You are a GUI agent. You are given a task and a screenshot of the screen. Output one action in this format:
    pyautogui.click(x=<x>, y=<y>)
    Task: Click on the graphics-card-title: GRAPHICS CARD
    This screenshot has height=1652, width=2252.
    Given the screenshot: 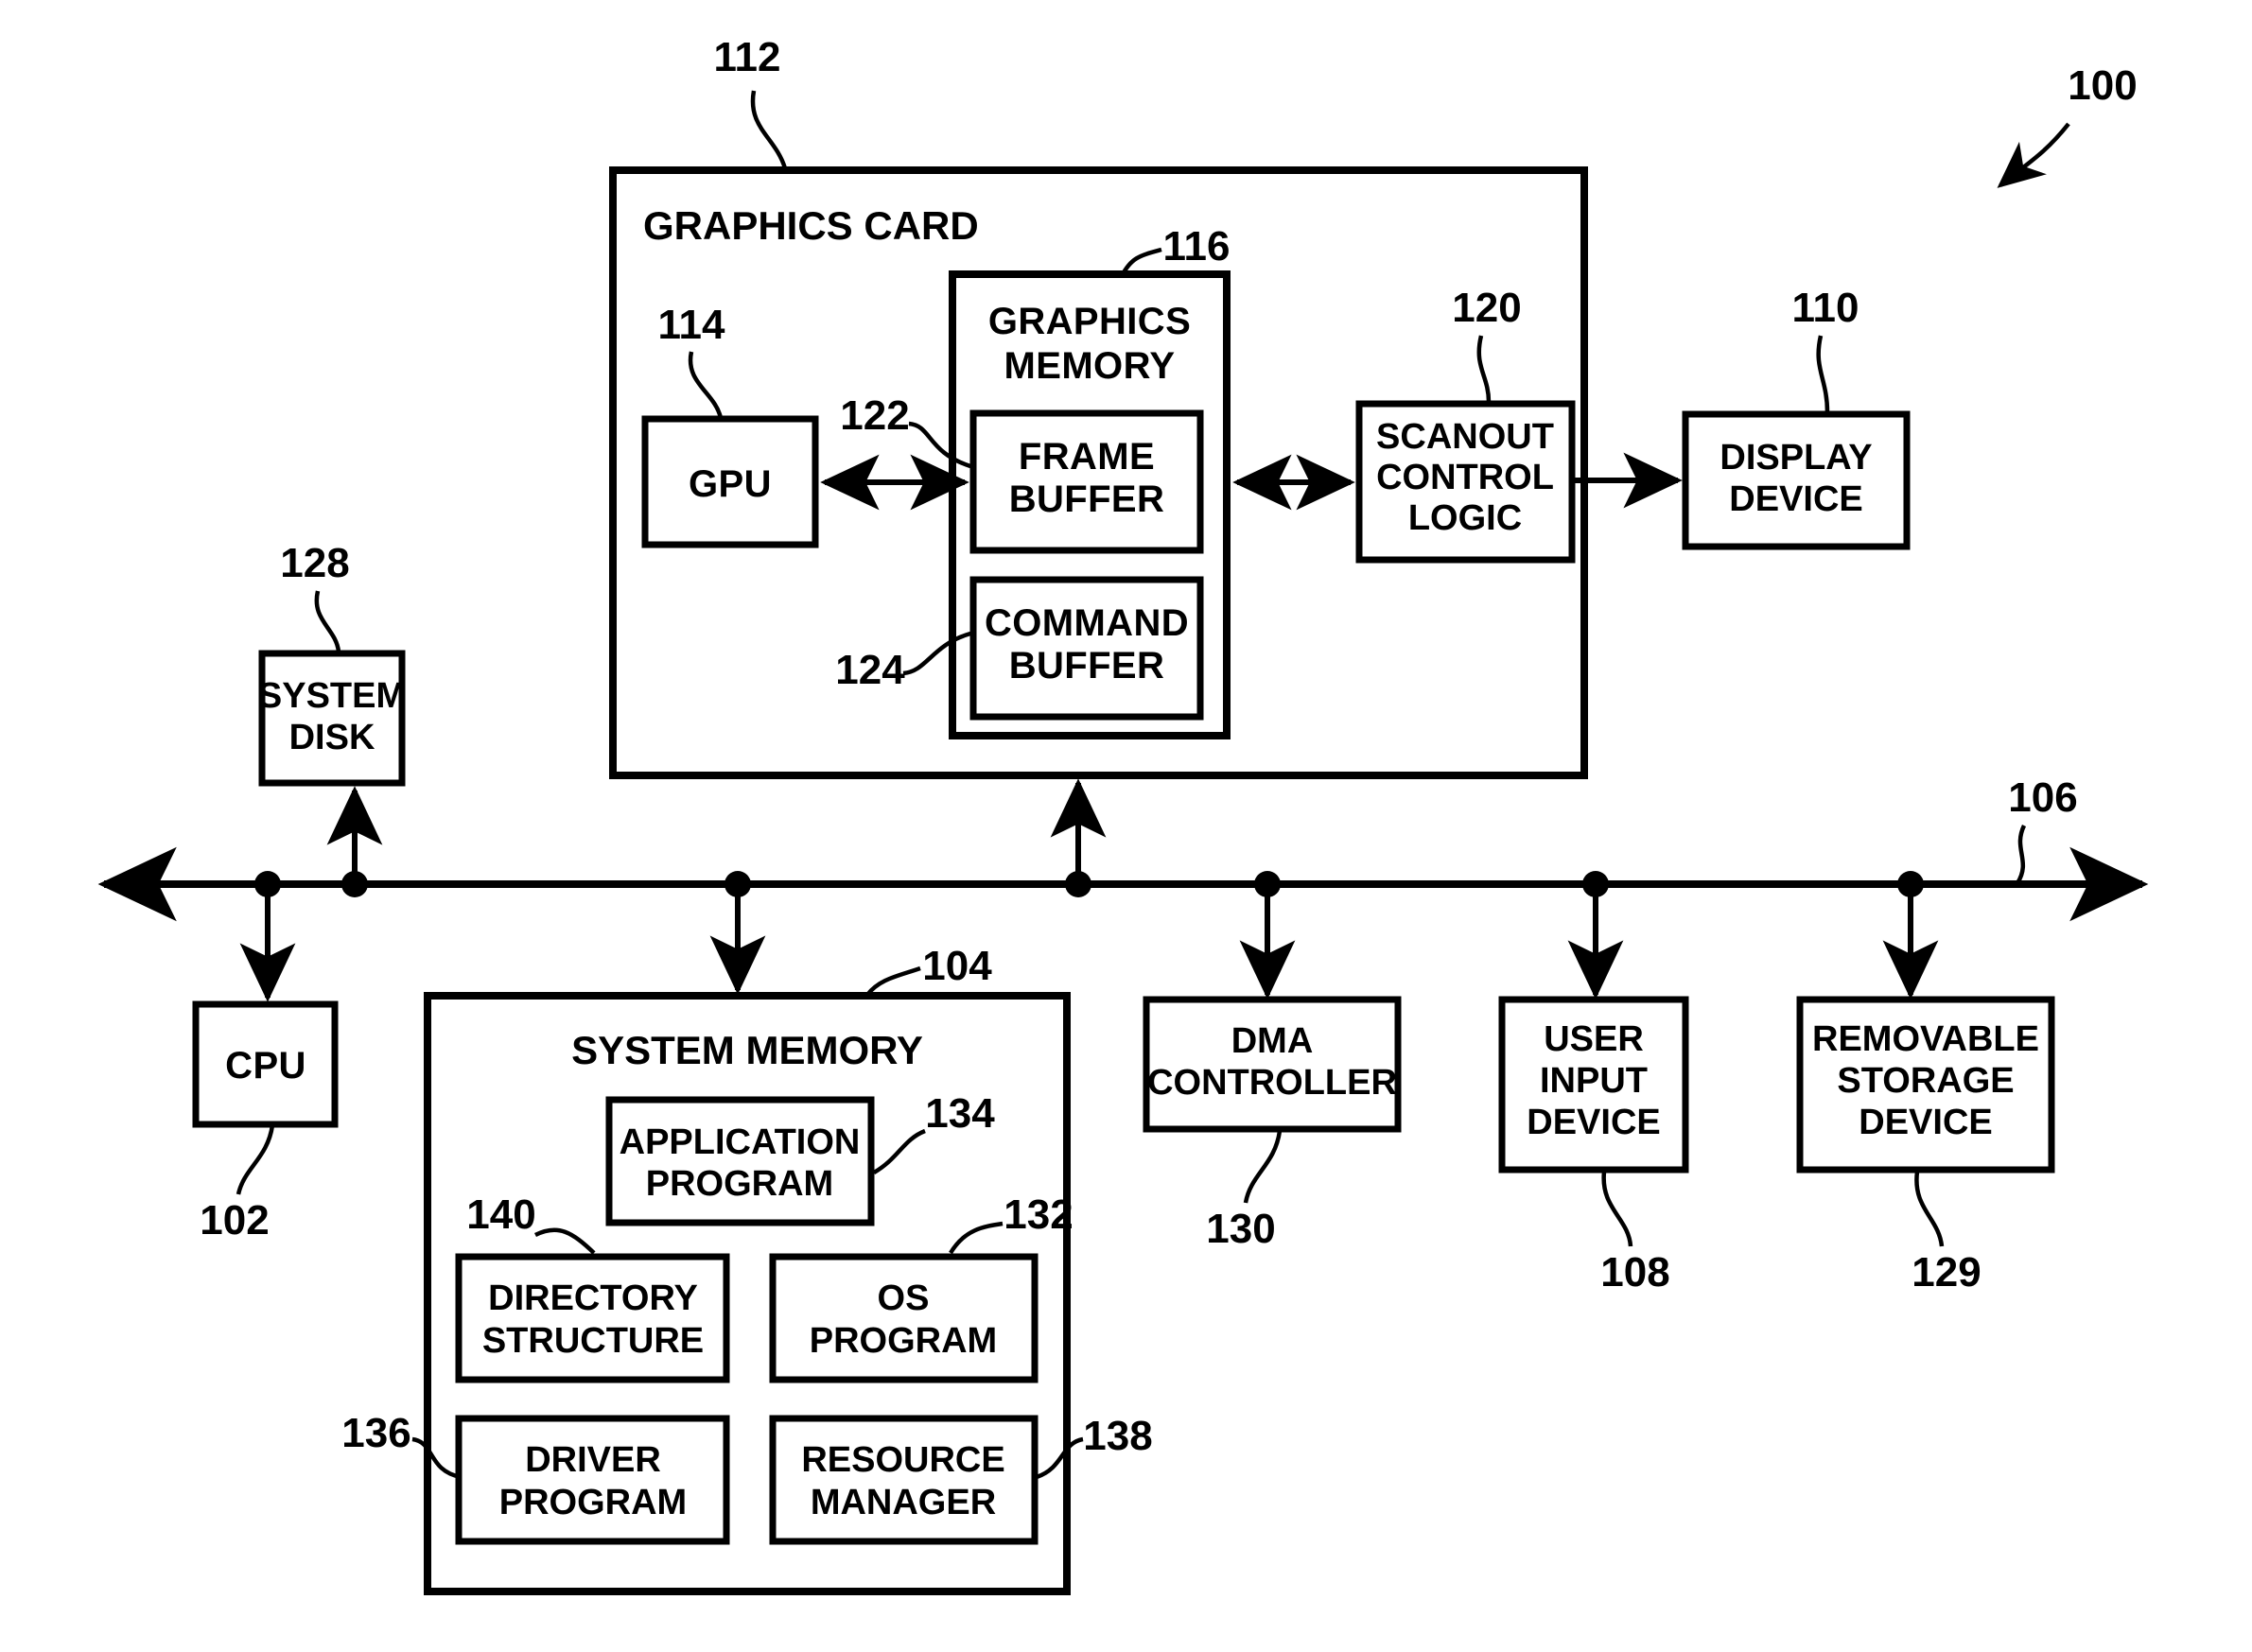 What is the action you would take?
    pyautogui.click(x=811, y=226)
    